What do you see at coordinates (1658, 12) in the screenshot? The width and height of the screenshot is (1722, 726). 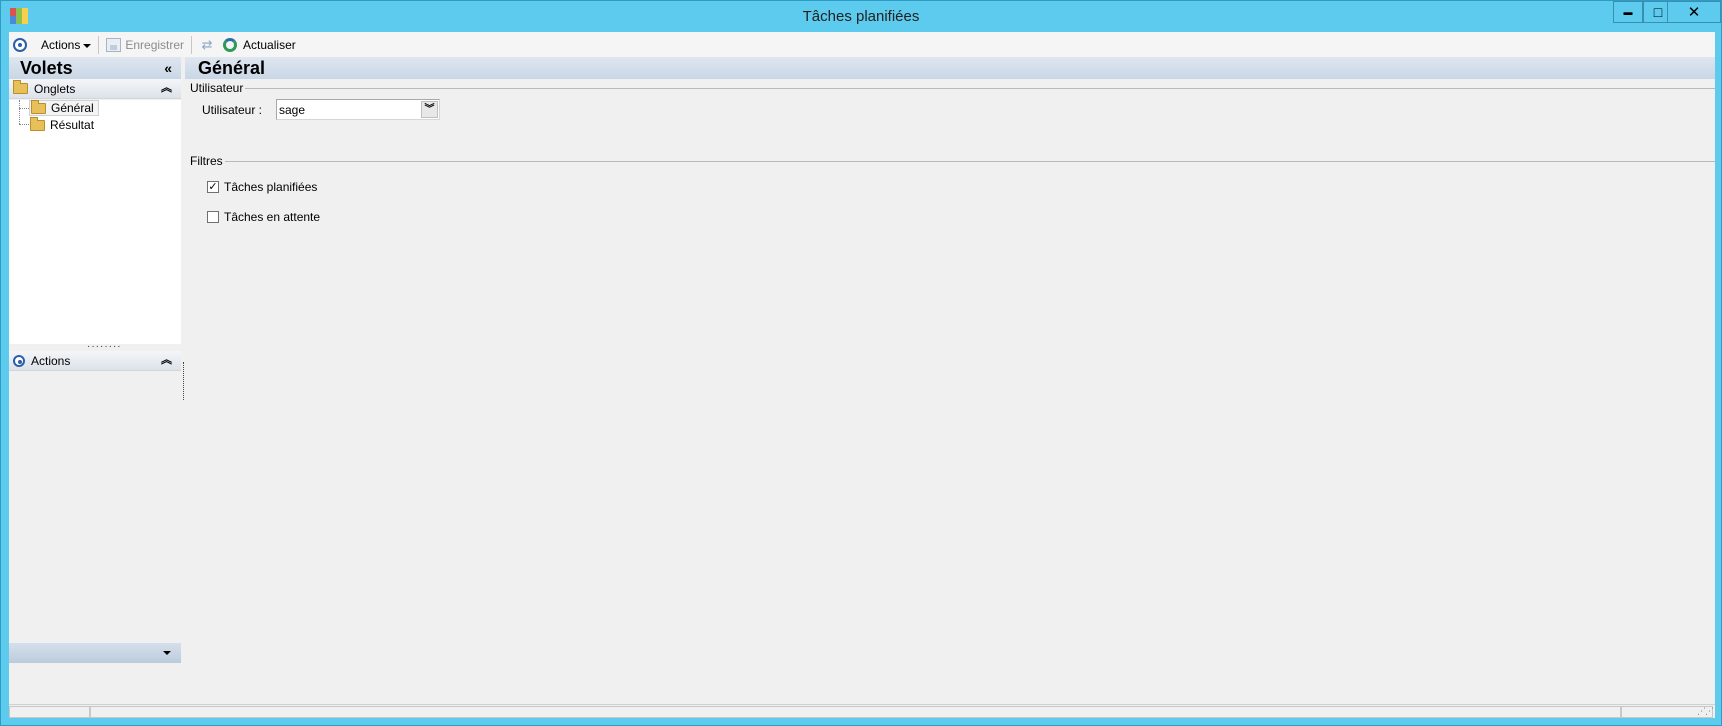 I see `maximize-icon: □` at bounding box center [1658, 12].